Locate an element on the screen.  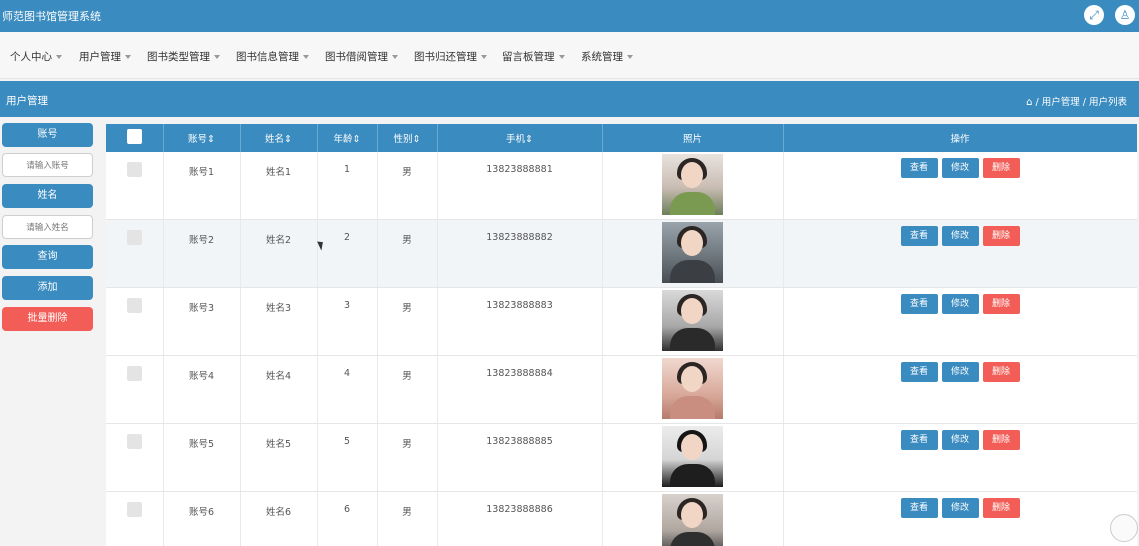
cell-age: 2 is located at coordinates (347, 237).